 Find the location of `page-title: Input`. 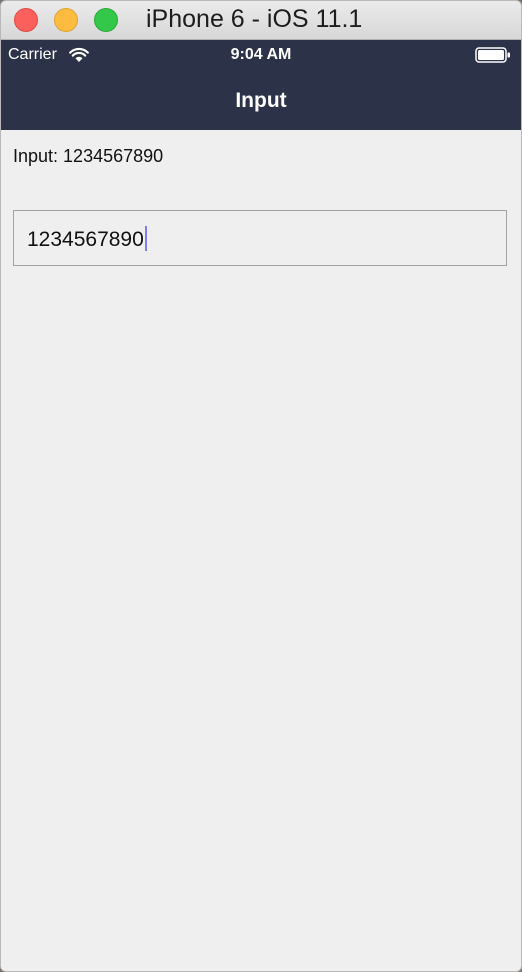

page-title: Input is located at coordinates (261, 100).